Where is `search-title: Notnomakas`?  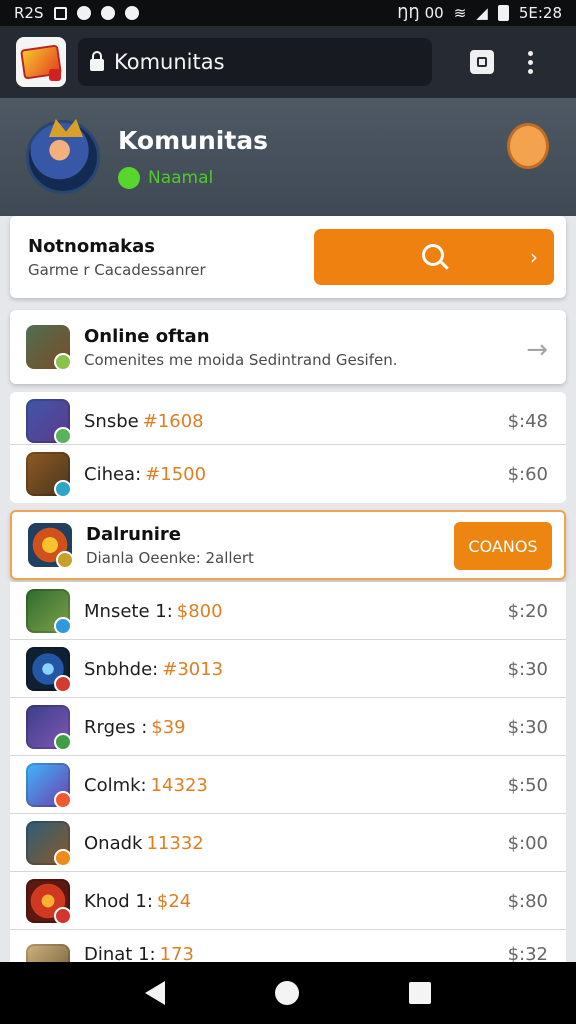
search-title: Notnomakas is located at coordinates (91, 246).